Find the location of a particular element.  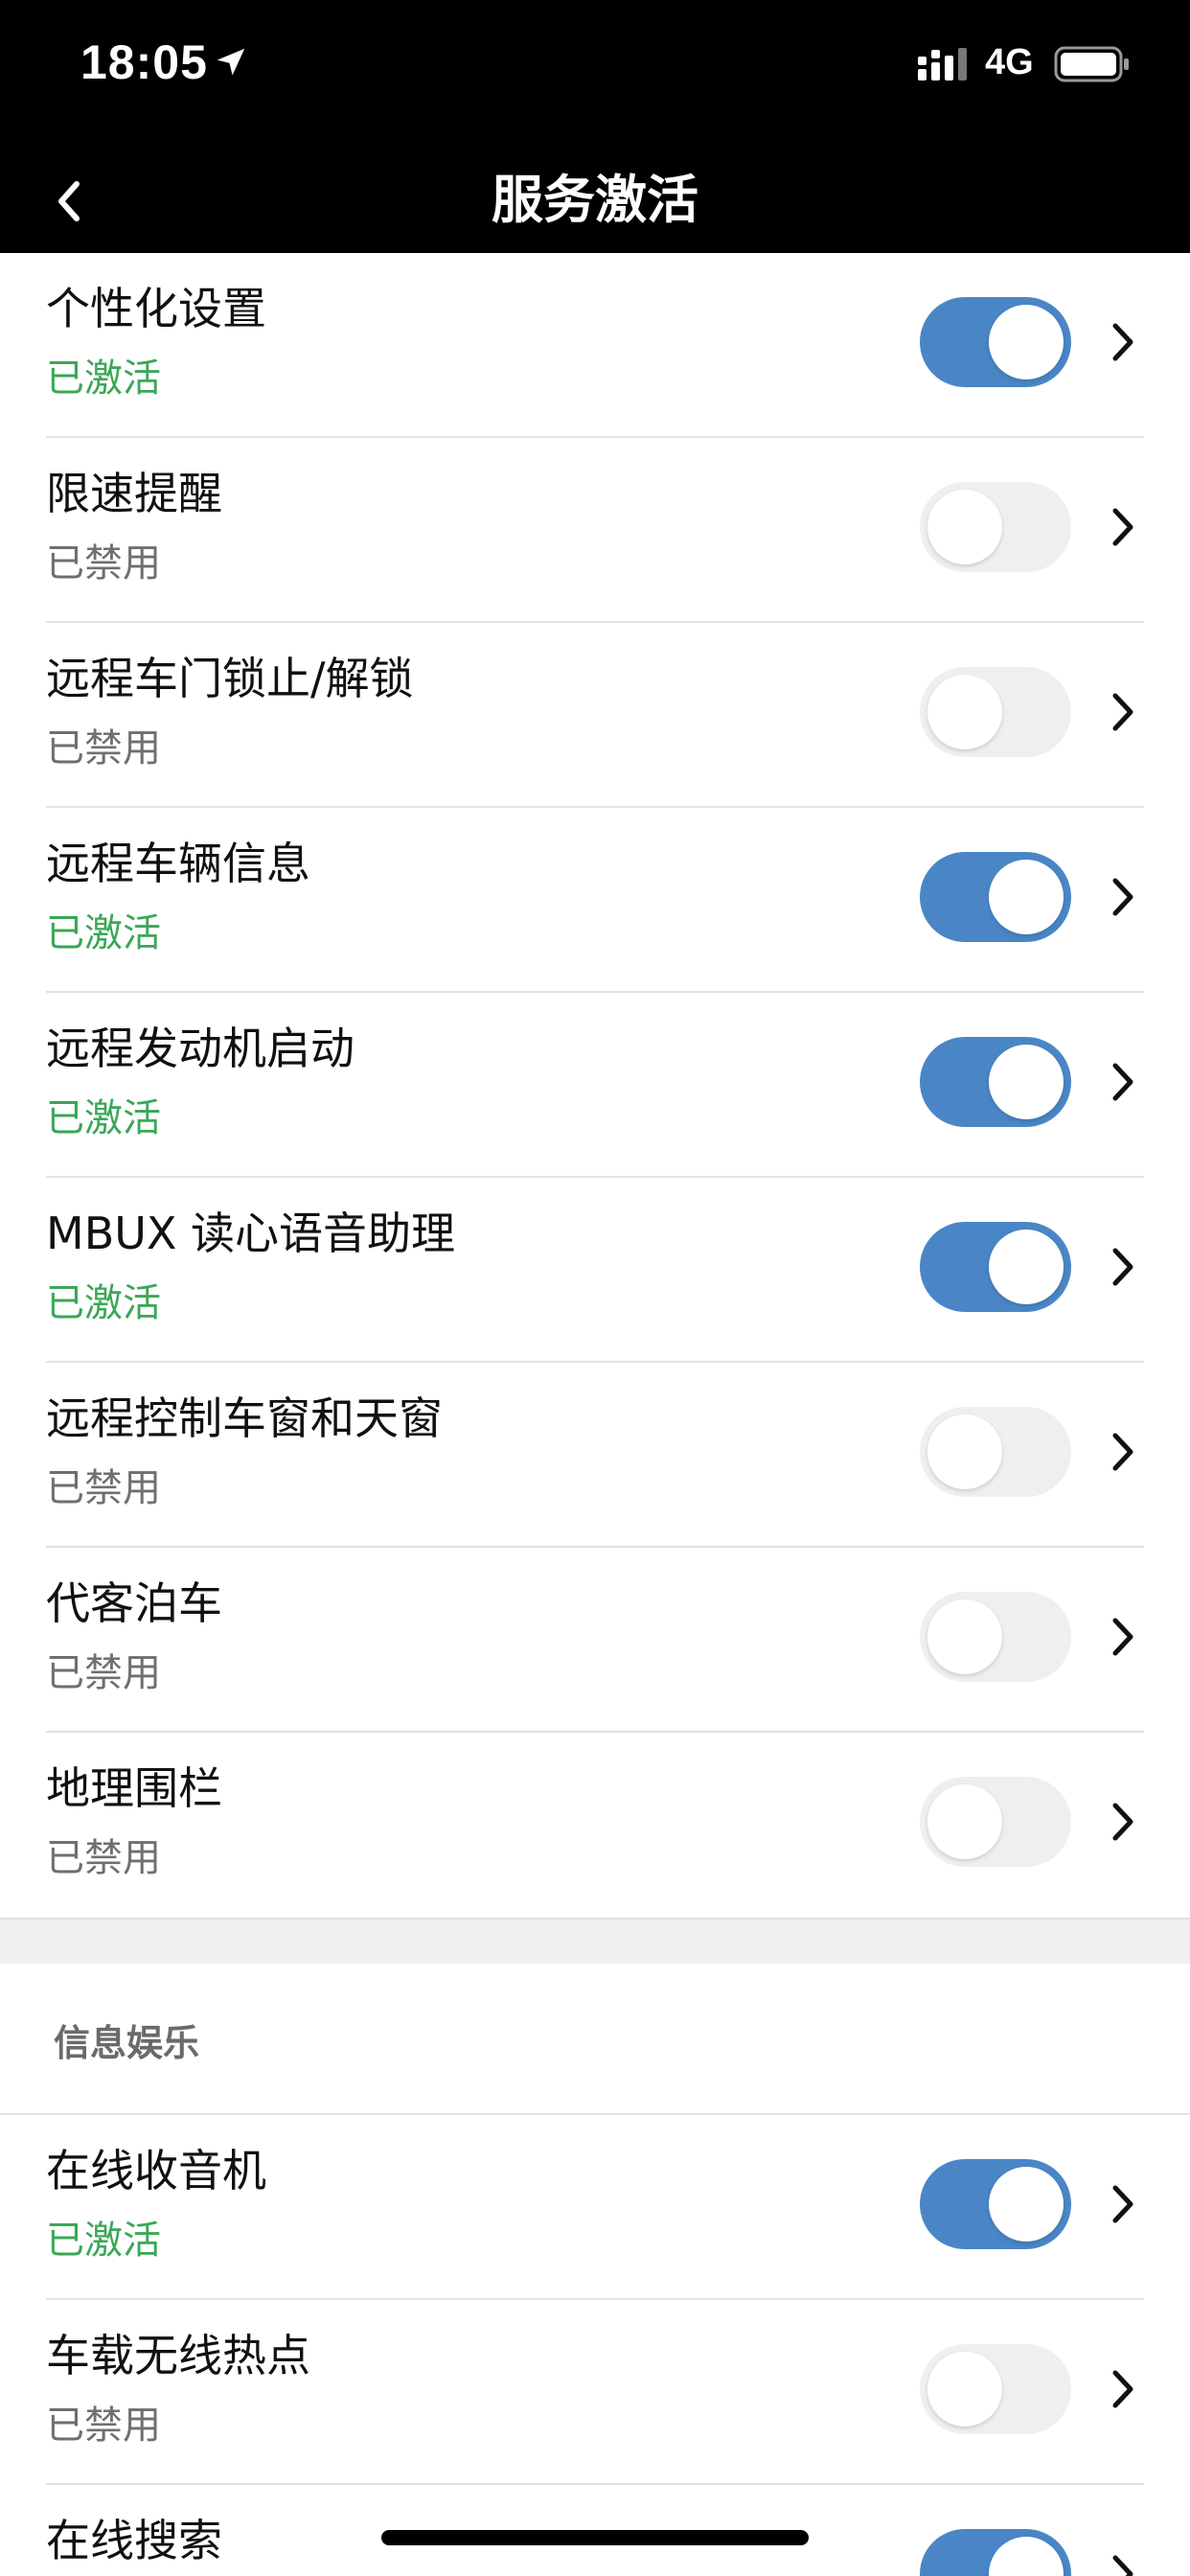

service-row: 代客泊车 已禁用 is located at coordinates (595, 1640).